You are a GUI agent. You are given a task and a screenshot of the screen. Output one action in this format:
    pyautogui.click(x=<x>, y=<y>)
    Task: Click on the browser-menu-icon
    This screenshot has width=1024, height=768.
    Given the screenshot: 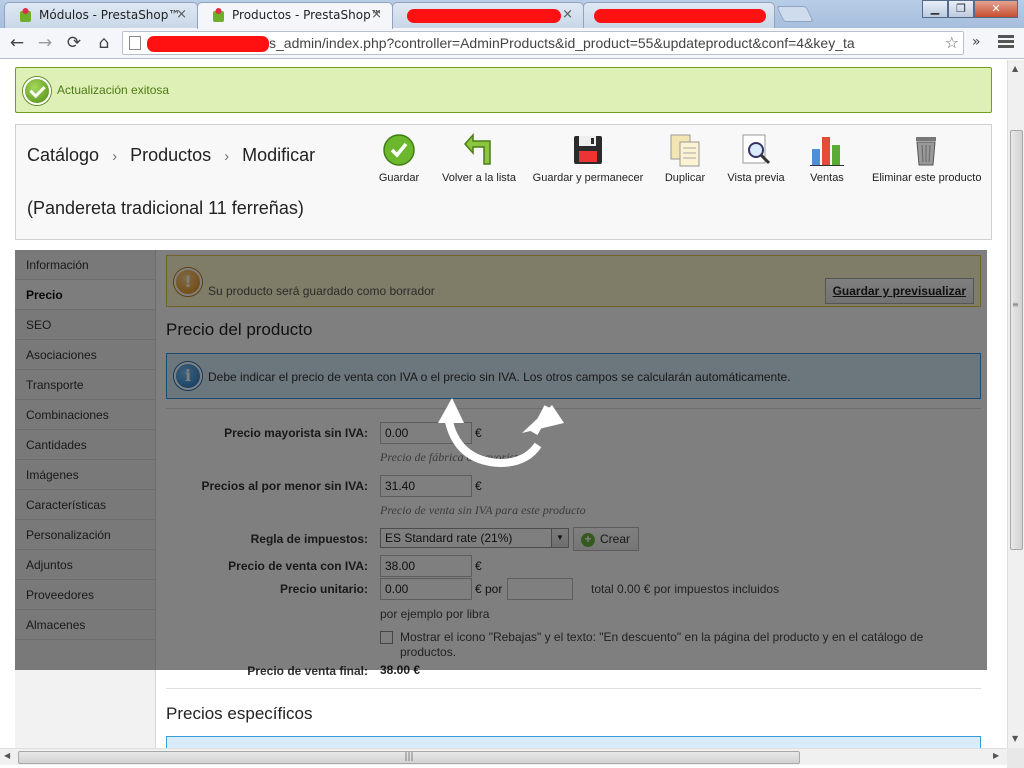 What is the action you would take?
    pyautogui.click(x=1006, y=42)
    